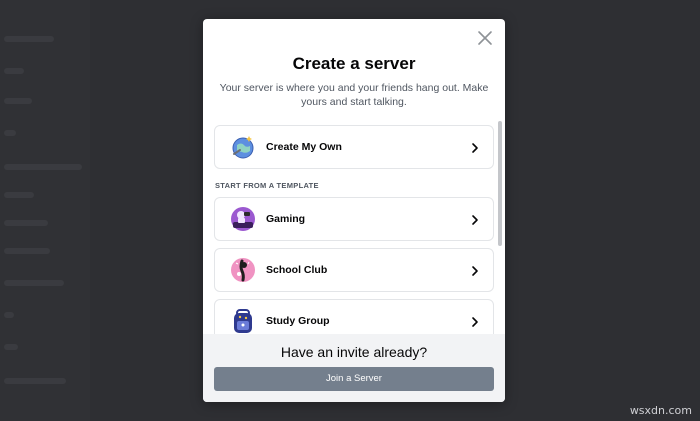  What do you see at coordinates (298, 321) in the screenshot?
I see `option-label: Study Group` at bounding box center [298, 321].